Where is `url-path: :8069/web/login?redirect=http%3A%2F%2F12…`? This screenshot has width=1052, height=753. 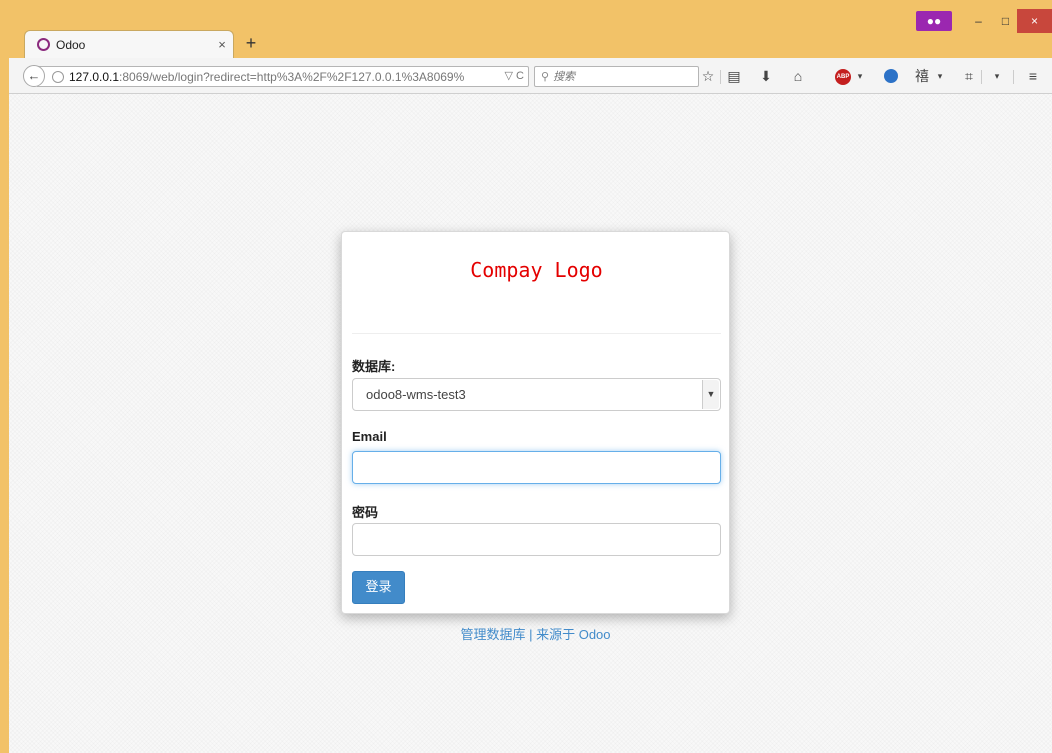 url-path: :8069/web/login?redirect=http%3A%2F%2F12… is located at coordinates (292, 76).